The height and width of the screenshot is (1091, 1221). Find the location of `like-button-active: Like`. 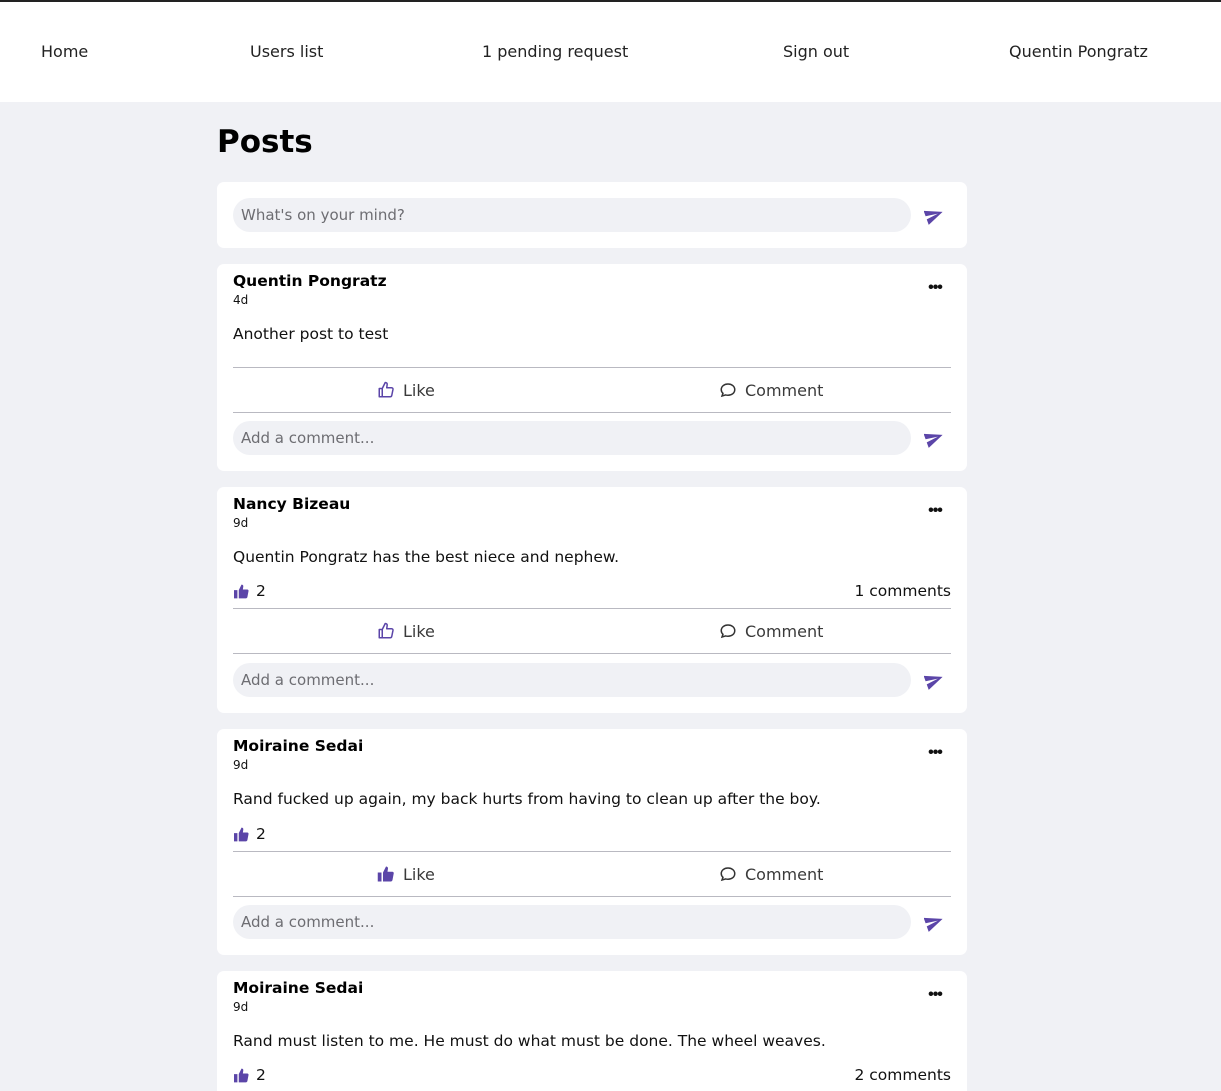

like-button-active: Like is located at coordinates (406, 874).